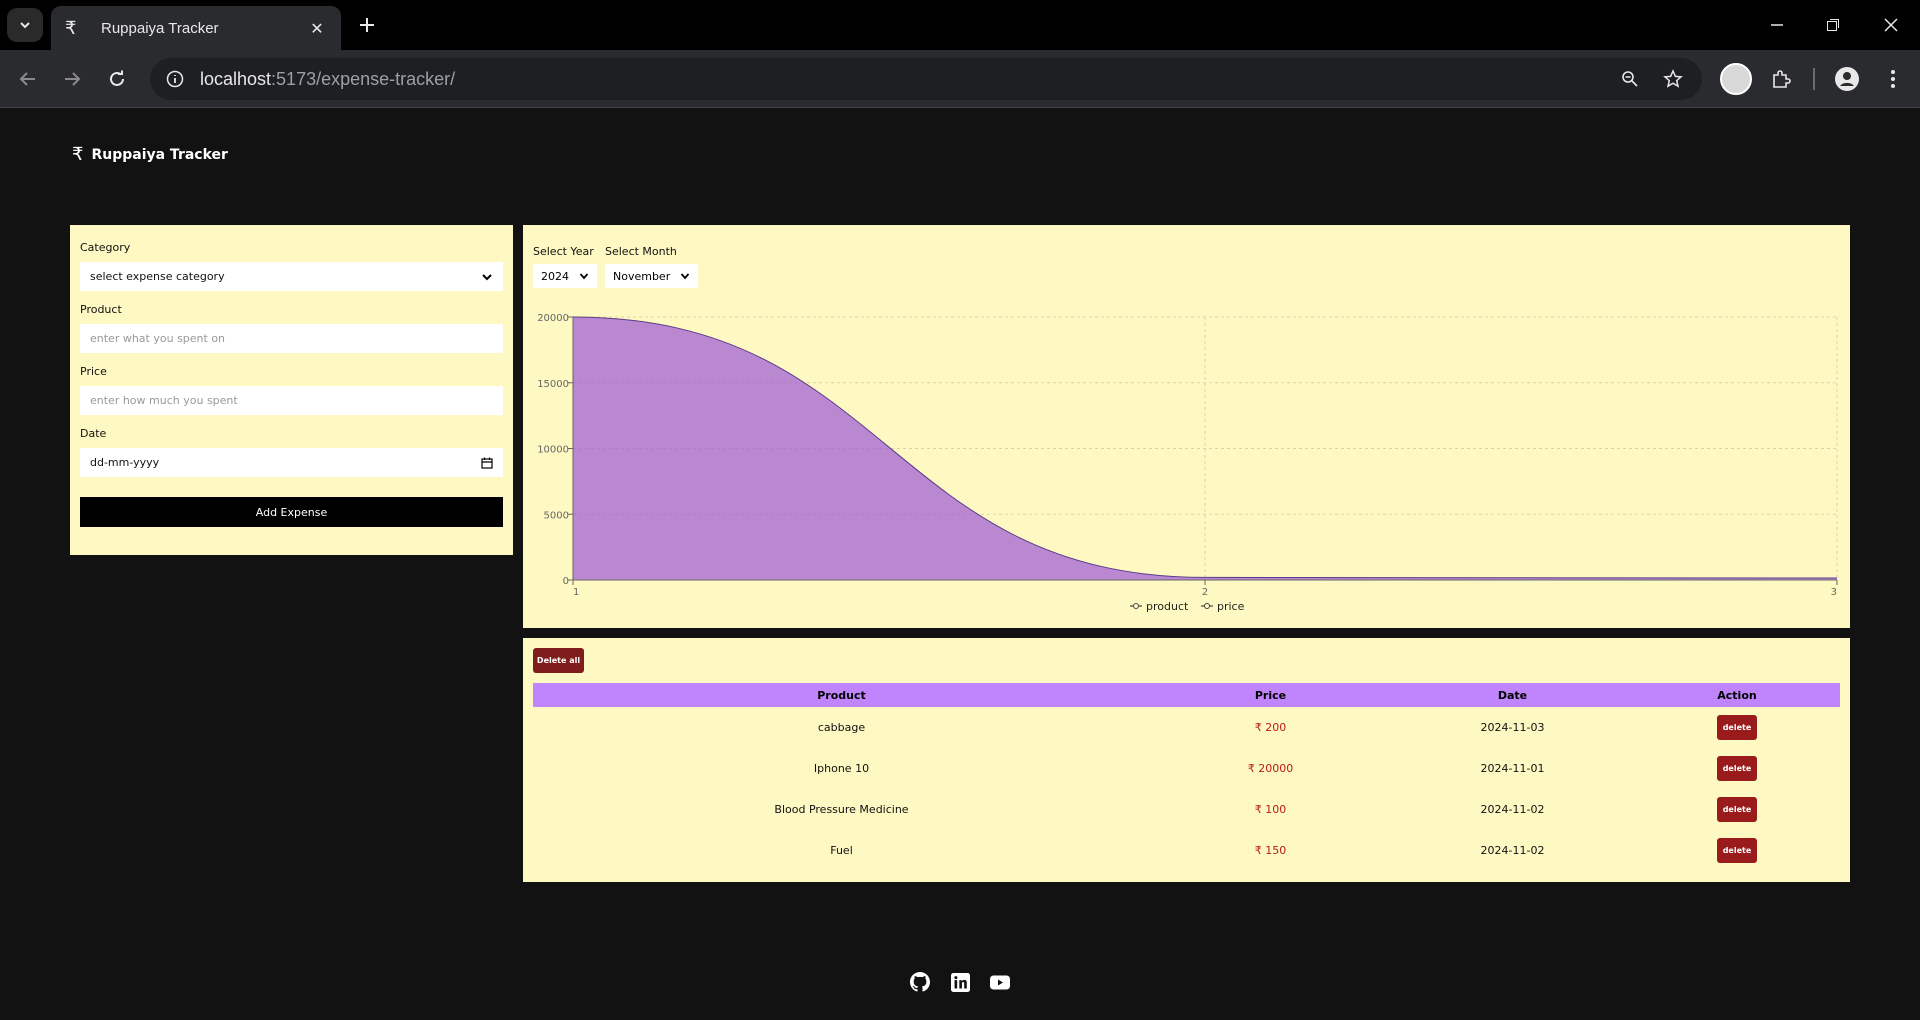 This screenshot has width=1920, height=1020. Describe the element at coordinates (291, 276) in the screenshot. I see `category-select: select expense category` at that location.